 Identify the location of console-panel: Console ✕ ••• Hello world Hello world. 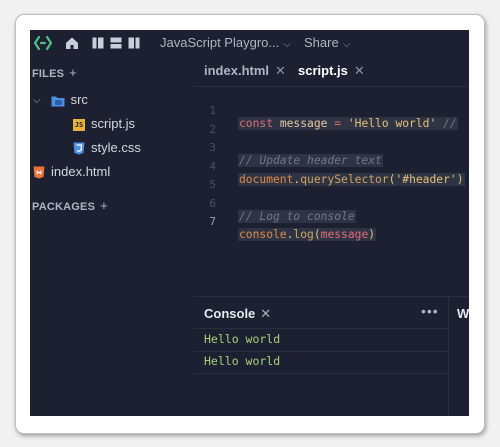
(321, 356).